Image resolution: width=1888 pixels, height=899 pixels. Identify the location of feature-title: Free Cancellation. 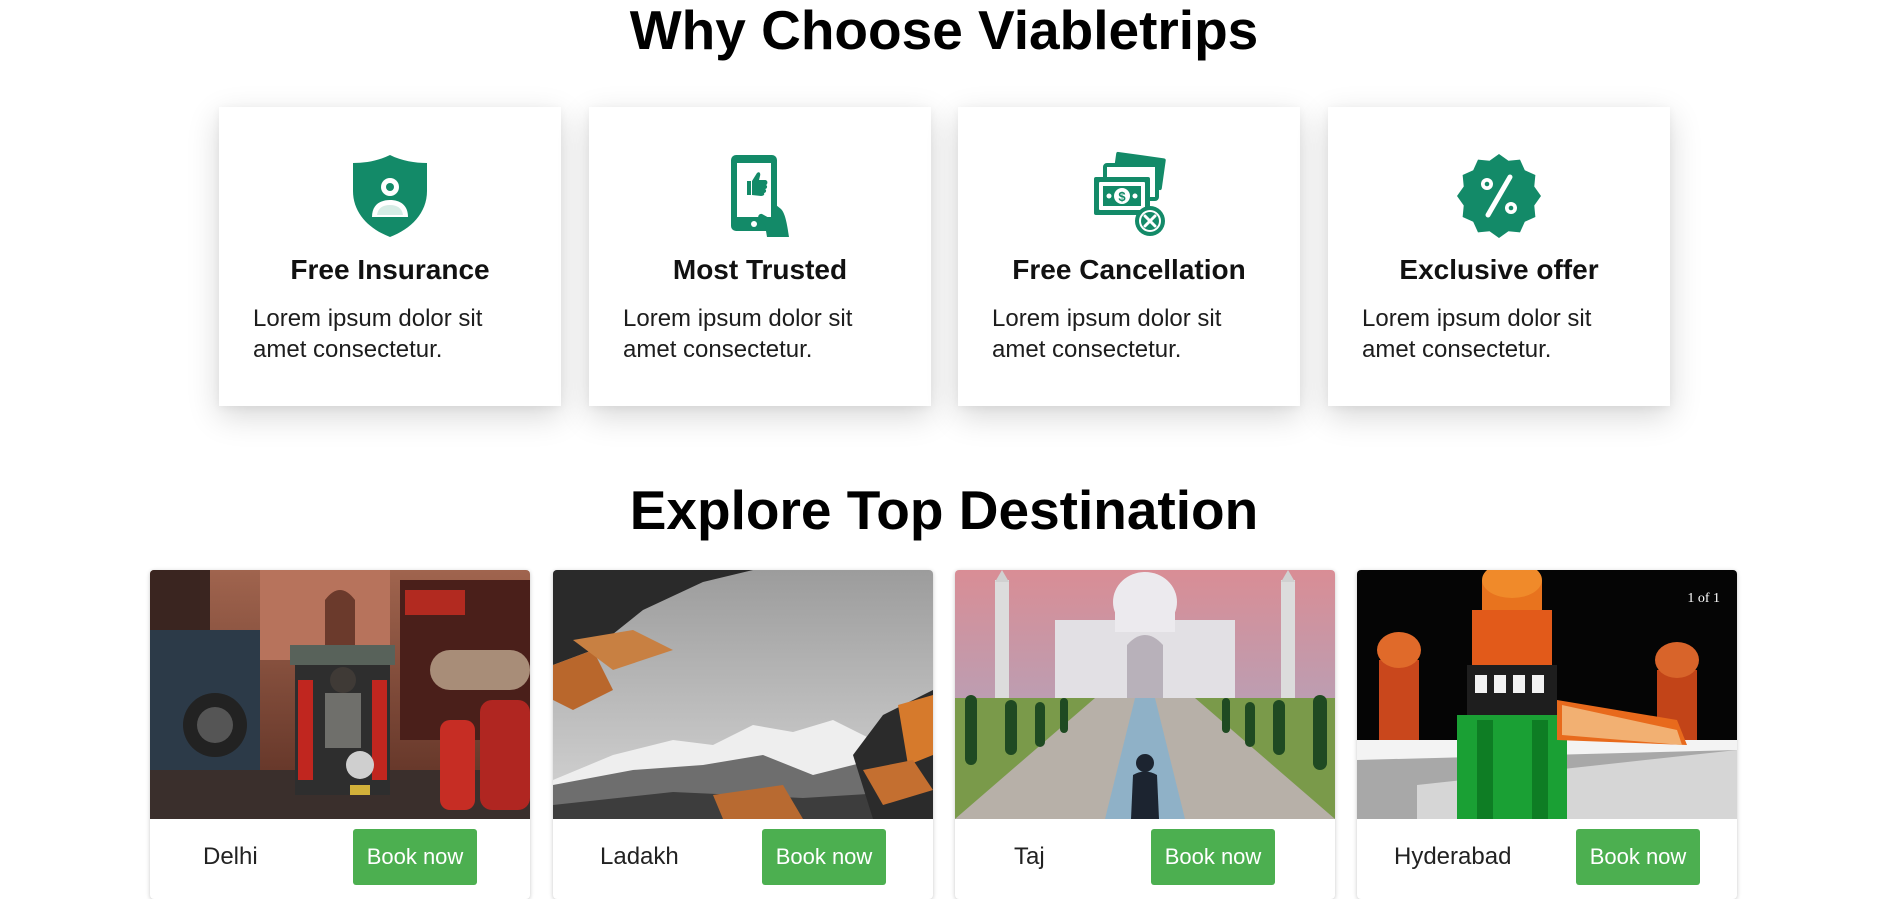
(1129, 269).